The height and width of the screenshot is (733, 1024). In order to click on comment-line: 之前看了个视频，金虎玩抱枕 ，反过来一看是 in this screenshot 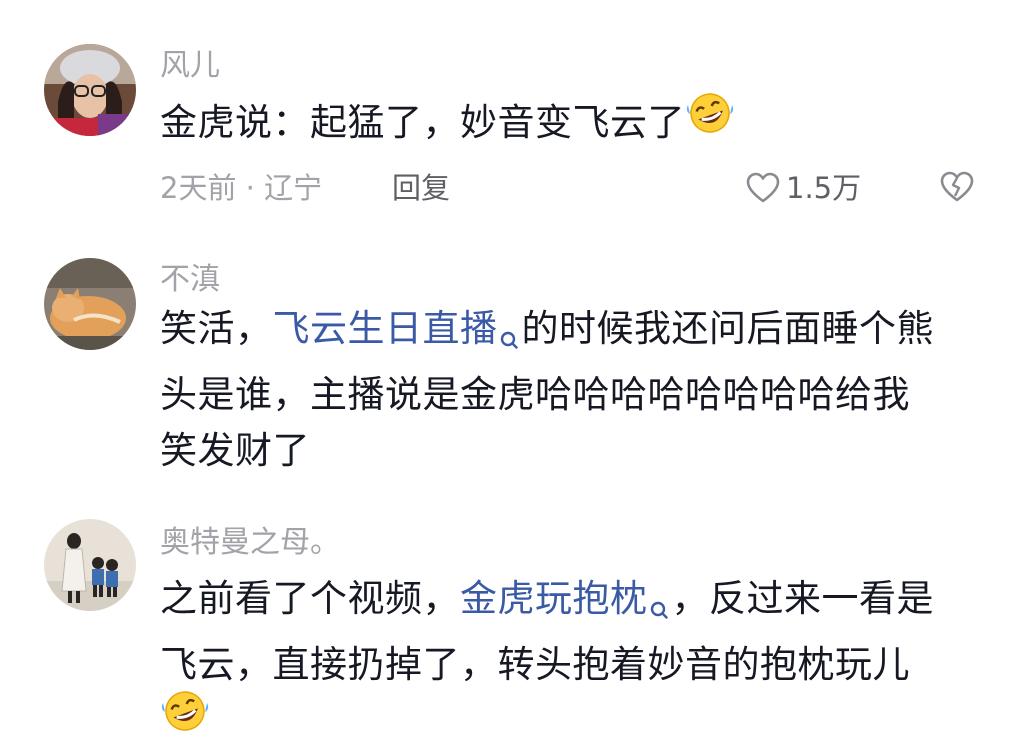, I will do `click(575, 604)`.